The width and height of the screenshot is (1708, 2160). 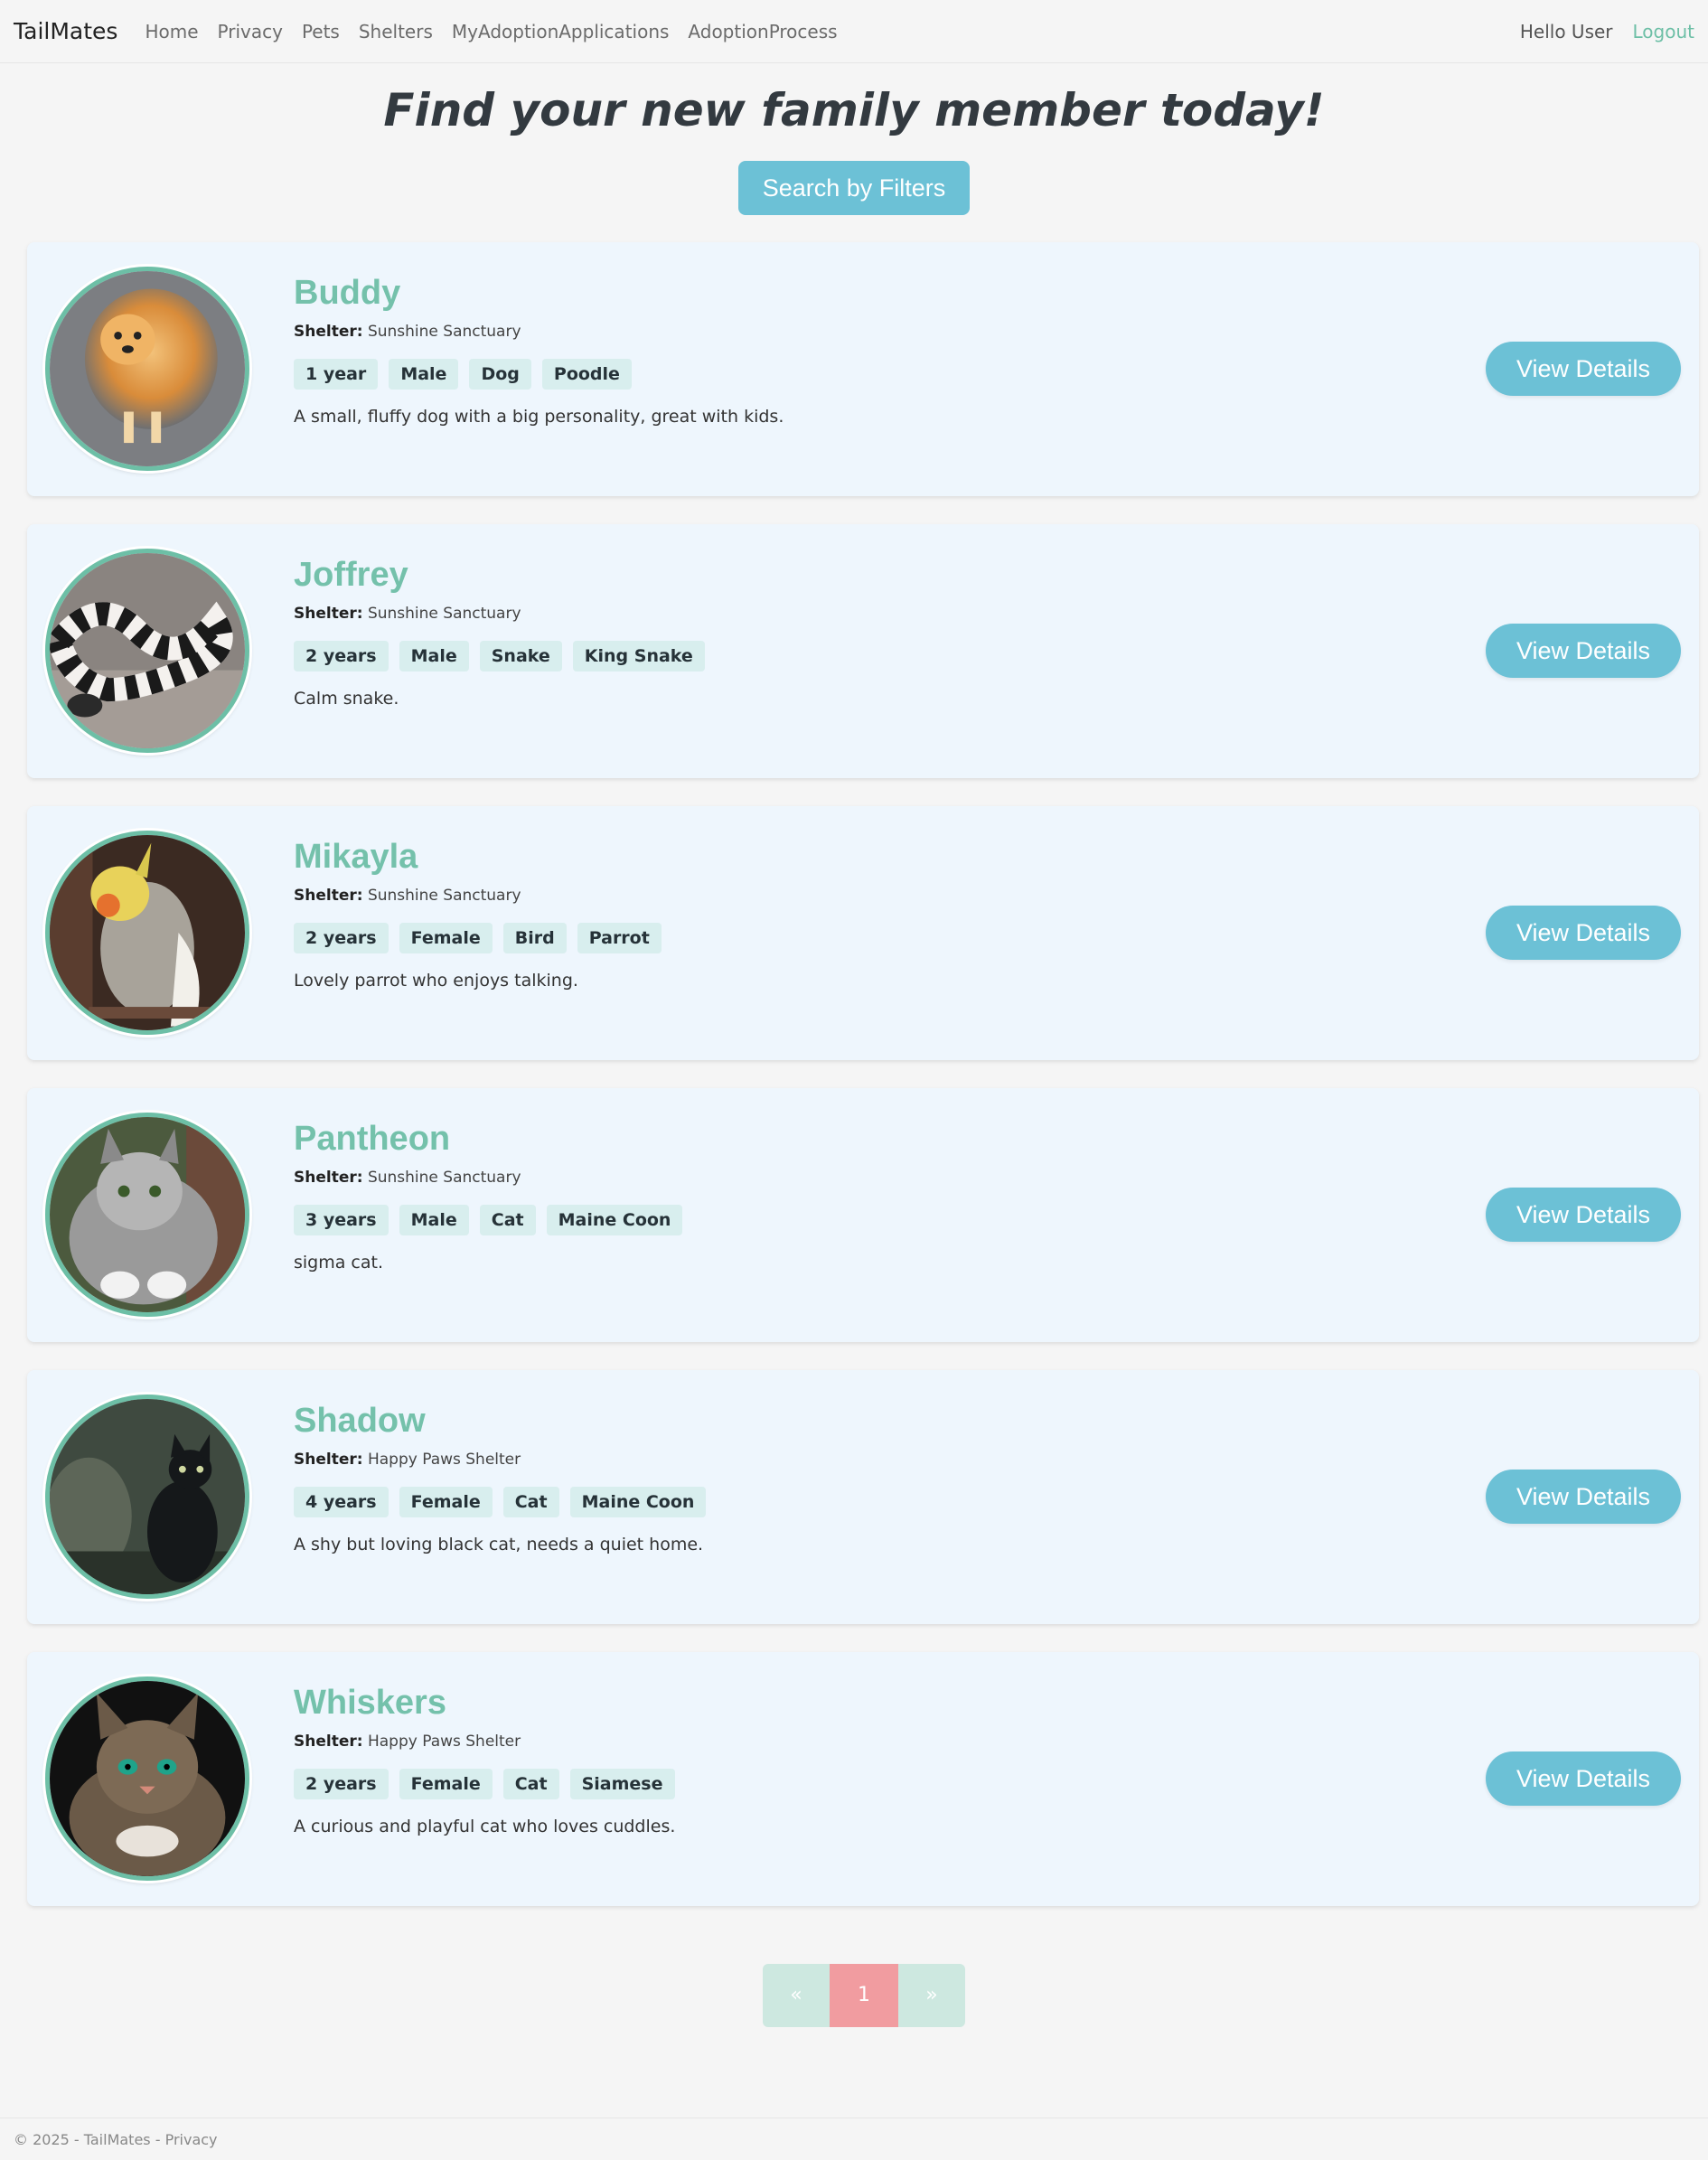 What do you see at coordinates (147, 1497) in the screenshot?
I see `black-cat-photo` at bounding box center [147, 1497].